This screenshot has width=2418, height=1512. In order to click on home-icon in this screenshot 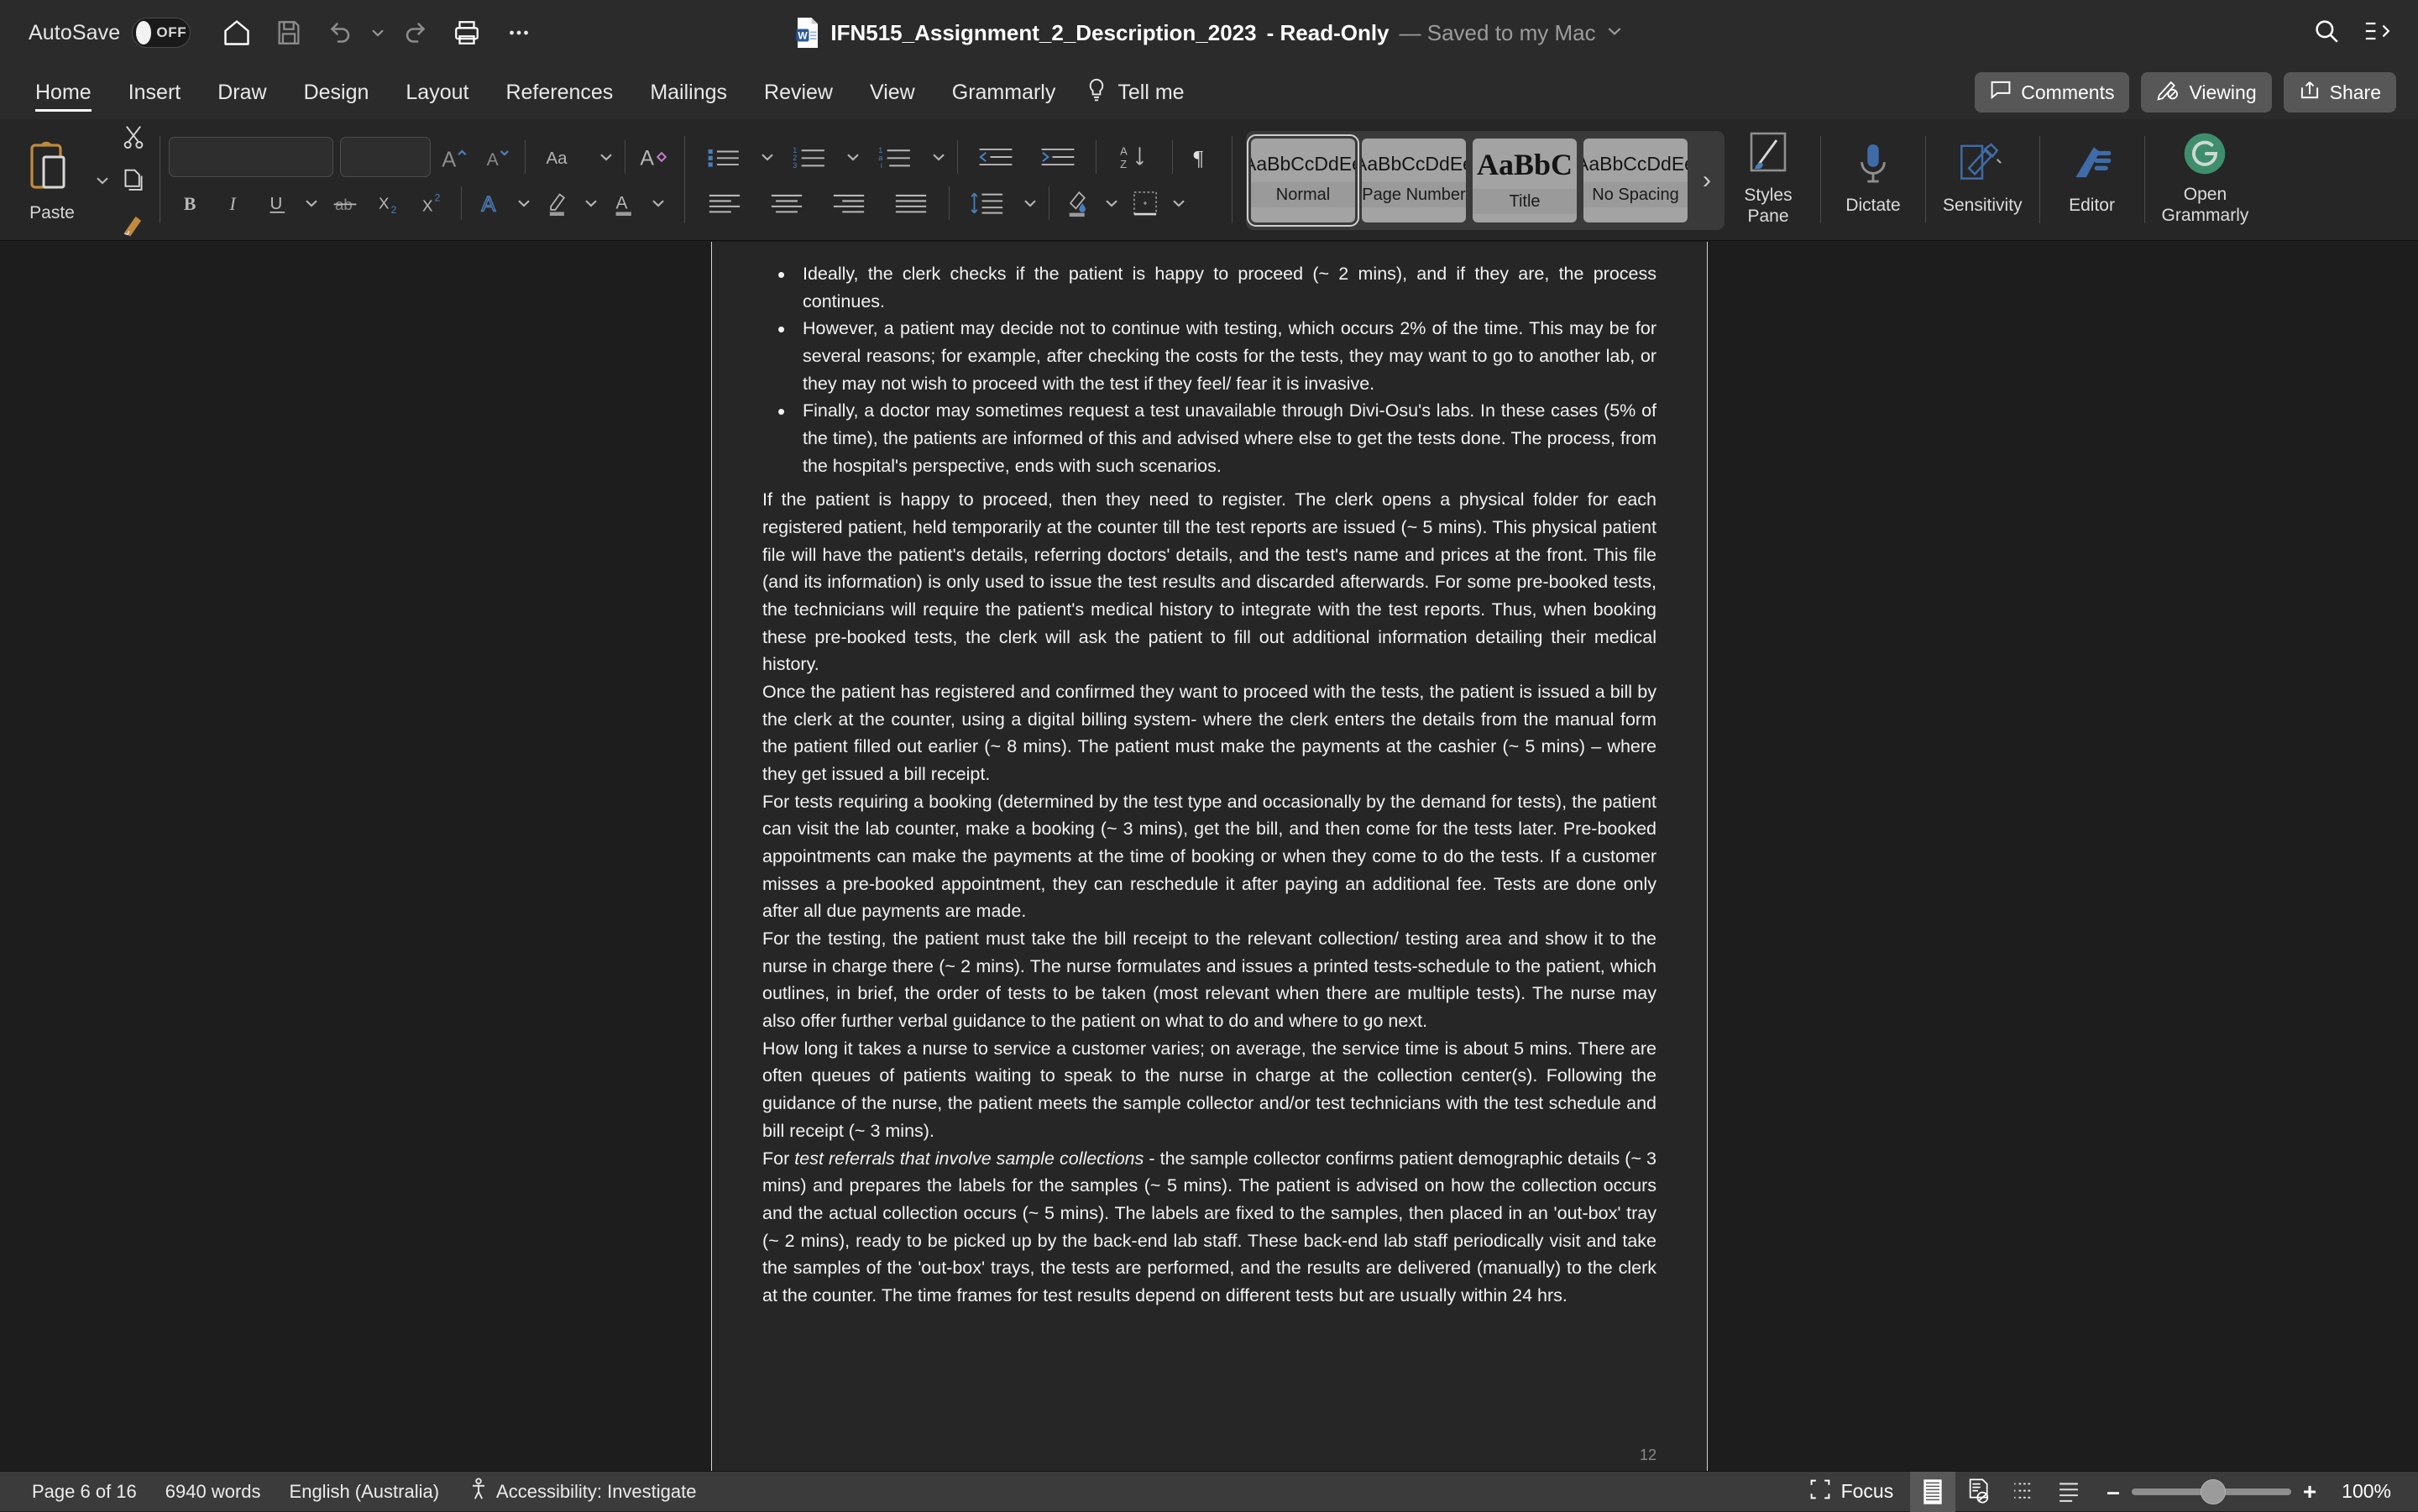, I will do `click(237, 32)`.